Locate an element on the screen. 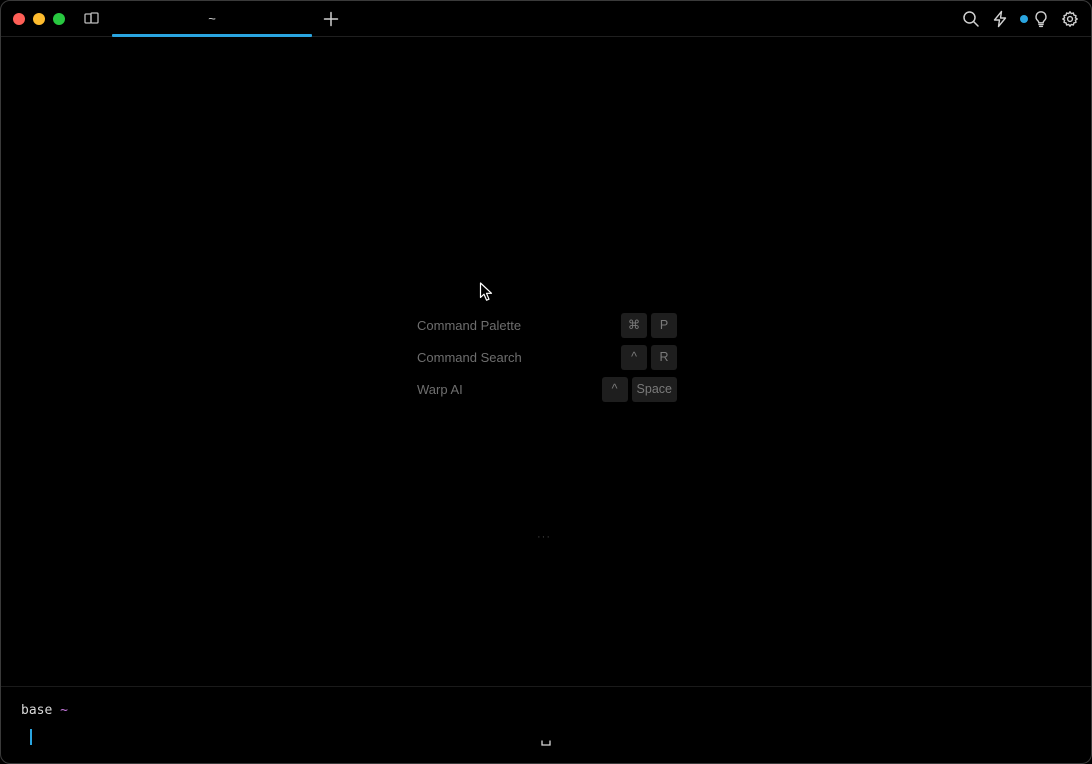 This screenshot has height=764, width=1092. key-cap: Space is located at coordinates (654, 389).